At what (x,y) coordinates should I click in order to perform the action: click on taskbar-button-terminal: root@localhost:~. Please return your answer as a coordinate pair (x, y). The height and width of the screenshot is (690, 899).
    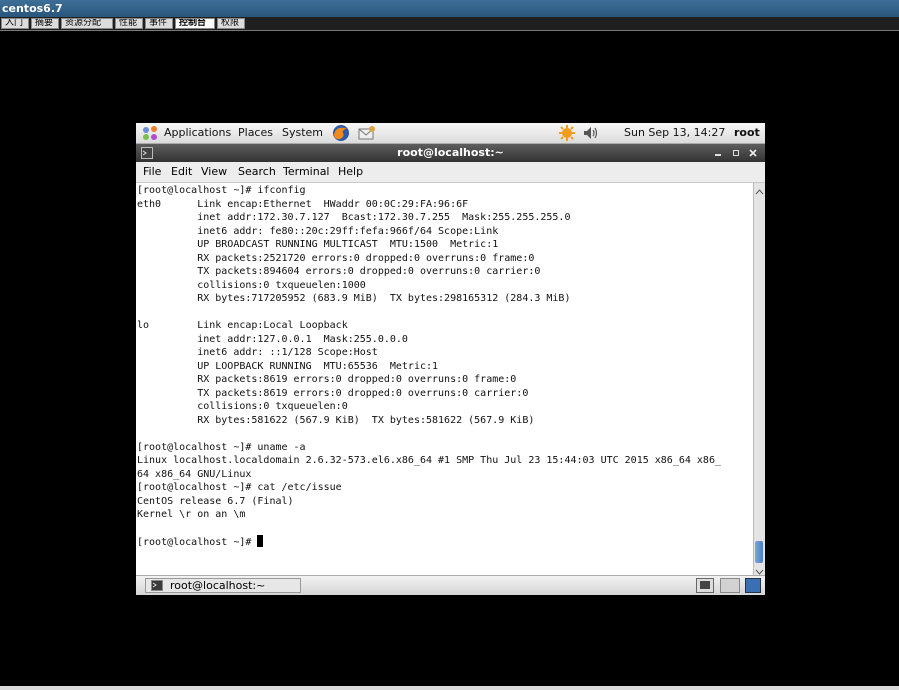
    Looking at the image, I should click on (223, 585).